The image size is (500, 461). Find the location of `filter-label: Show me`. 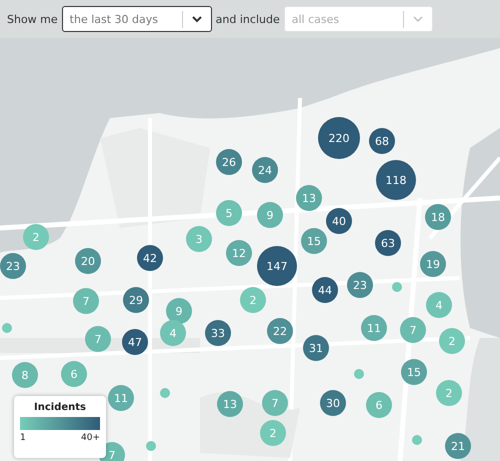

filter-label: Show me is located at coordinates (32, 19).